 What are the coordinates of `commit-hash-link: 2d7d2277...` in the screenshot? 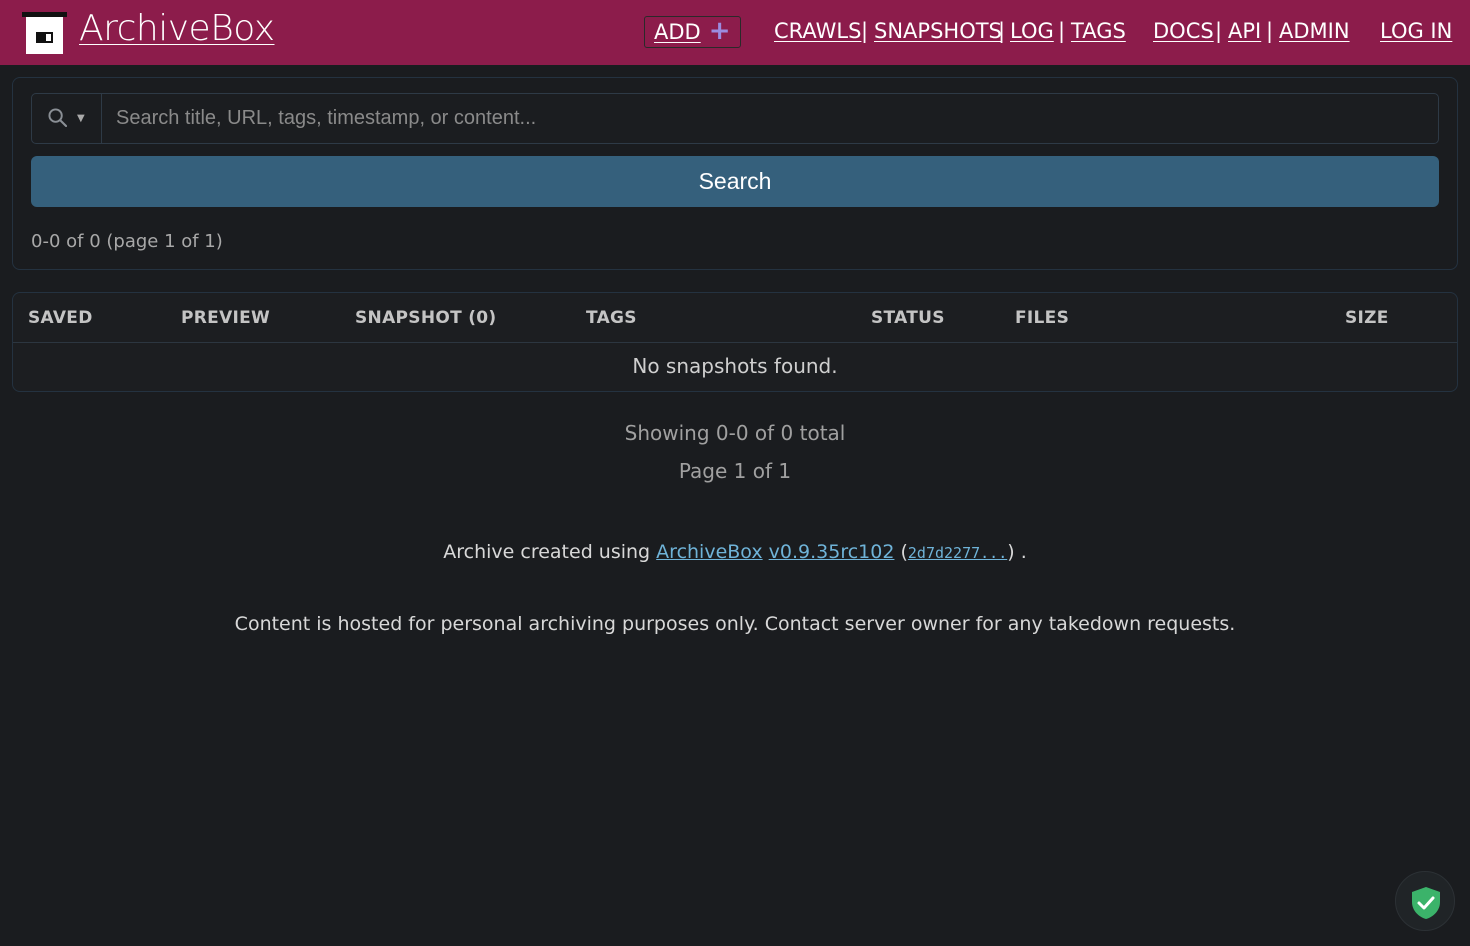 It's located at (957, 553).